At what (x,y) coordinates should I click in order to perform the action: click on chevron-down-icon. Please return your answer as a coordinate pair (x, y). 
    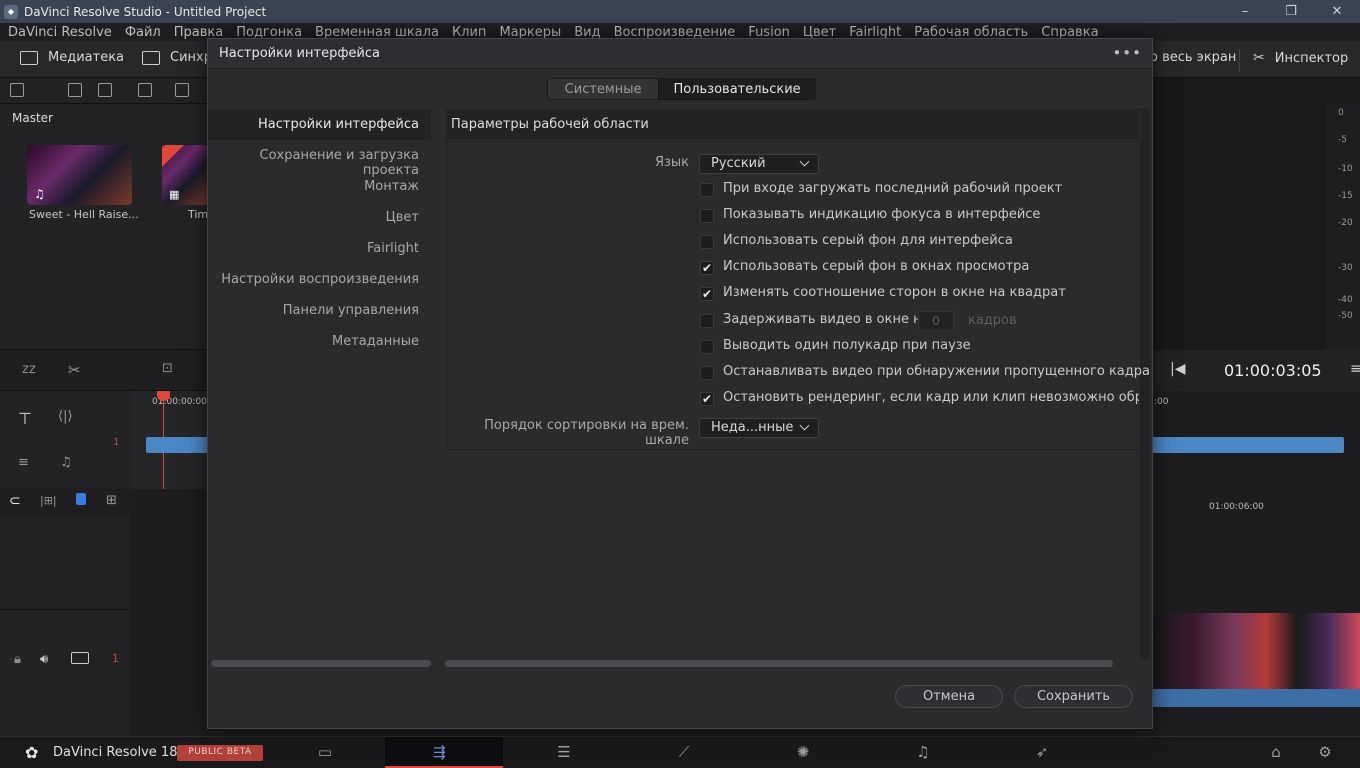
    Looking at the image, I should click on (804, 425).